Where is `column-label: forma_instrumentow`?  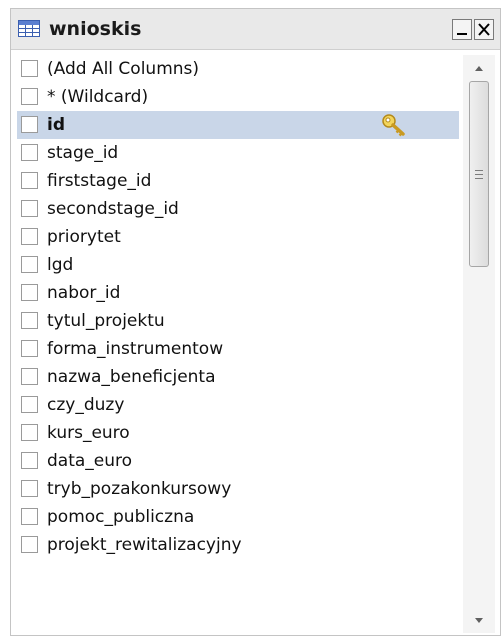 column-label: forma_instrumentow is located at coordinates (135, 349).